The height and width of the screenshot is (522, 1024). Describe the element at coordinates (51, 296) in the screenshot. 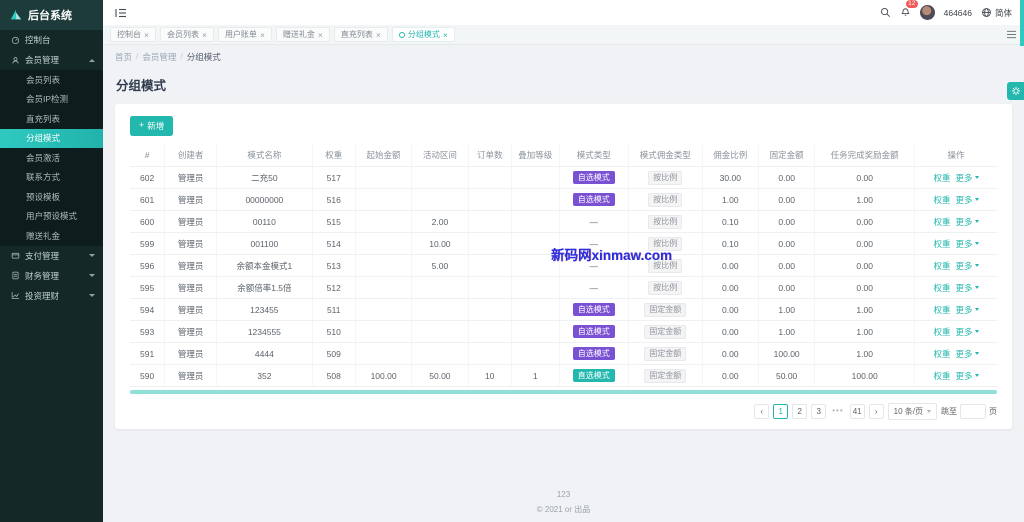

I see `sidebar-group-invest: 投资理财` at that location.